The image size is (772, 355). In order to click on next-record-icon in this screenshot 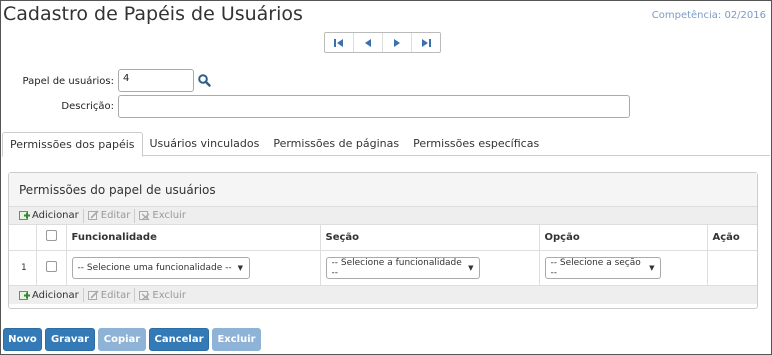, I will do `click(397, 42)`.